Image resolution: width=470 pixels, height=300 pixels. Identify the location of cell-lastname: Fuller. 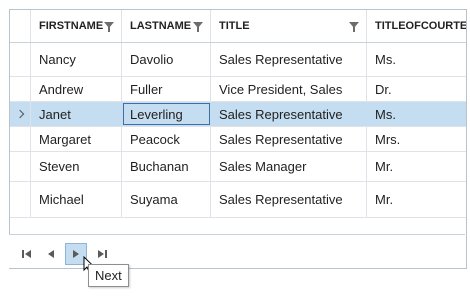
(166, 89).